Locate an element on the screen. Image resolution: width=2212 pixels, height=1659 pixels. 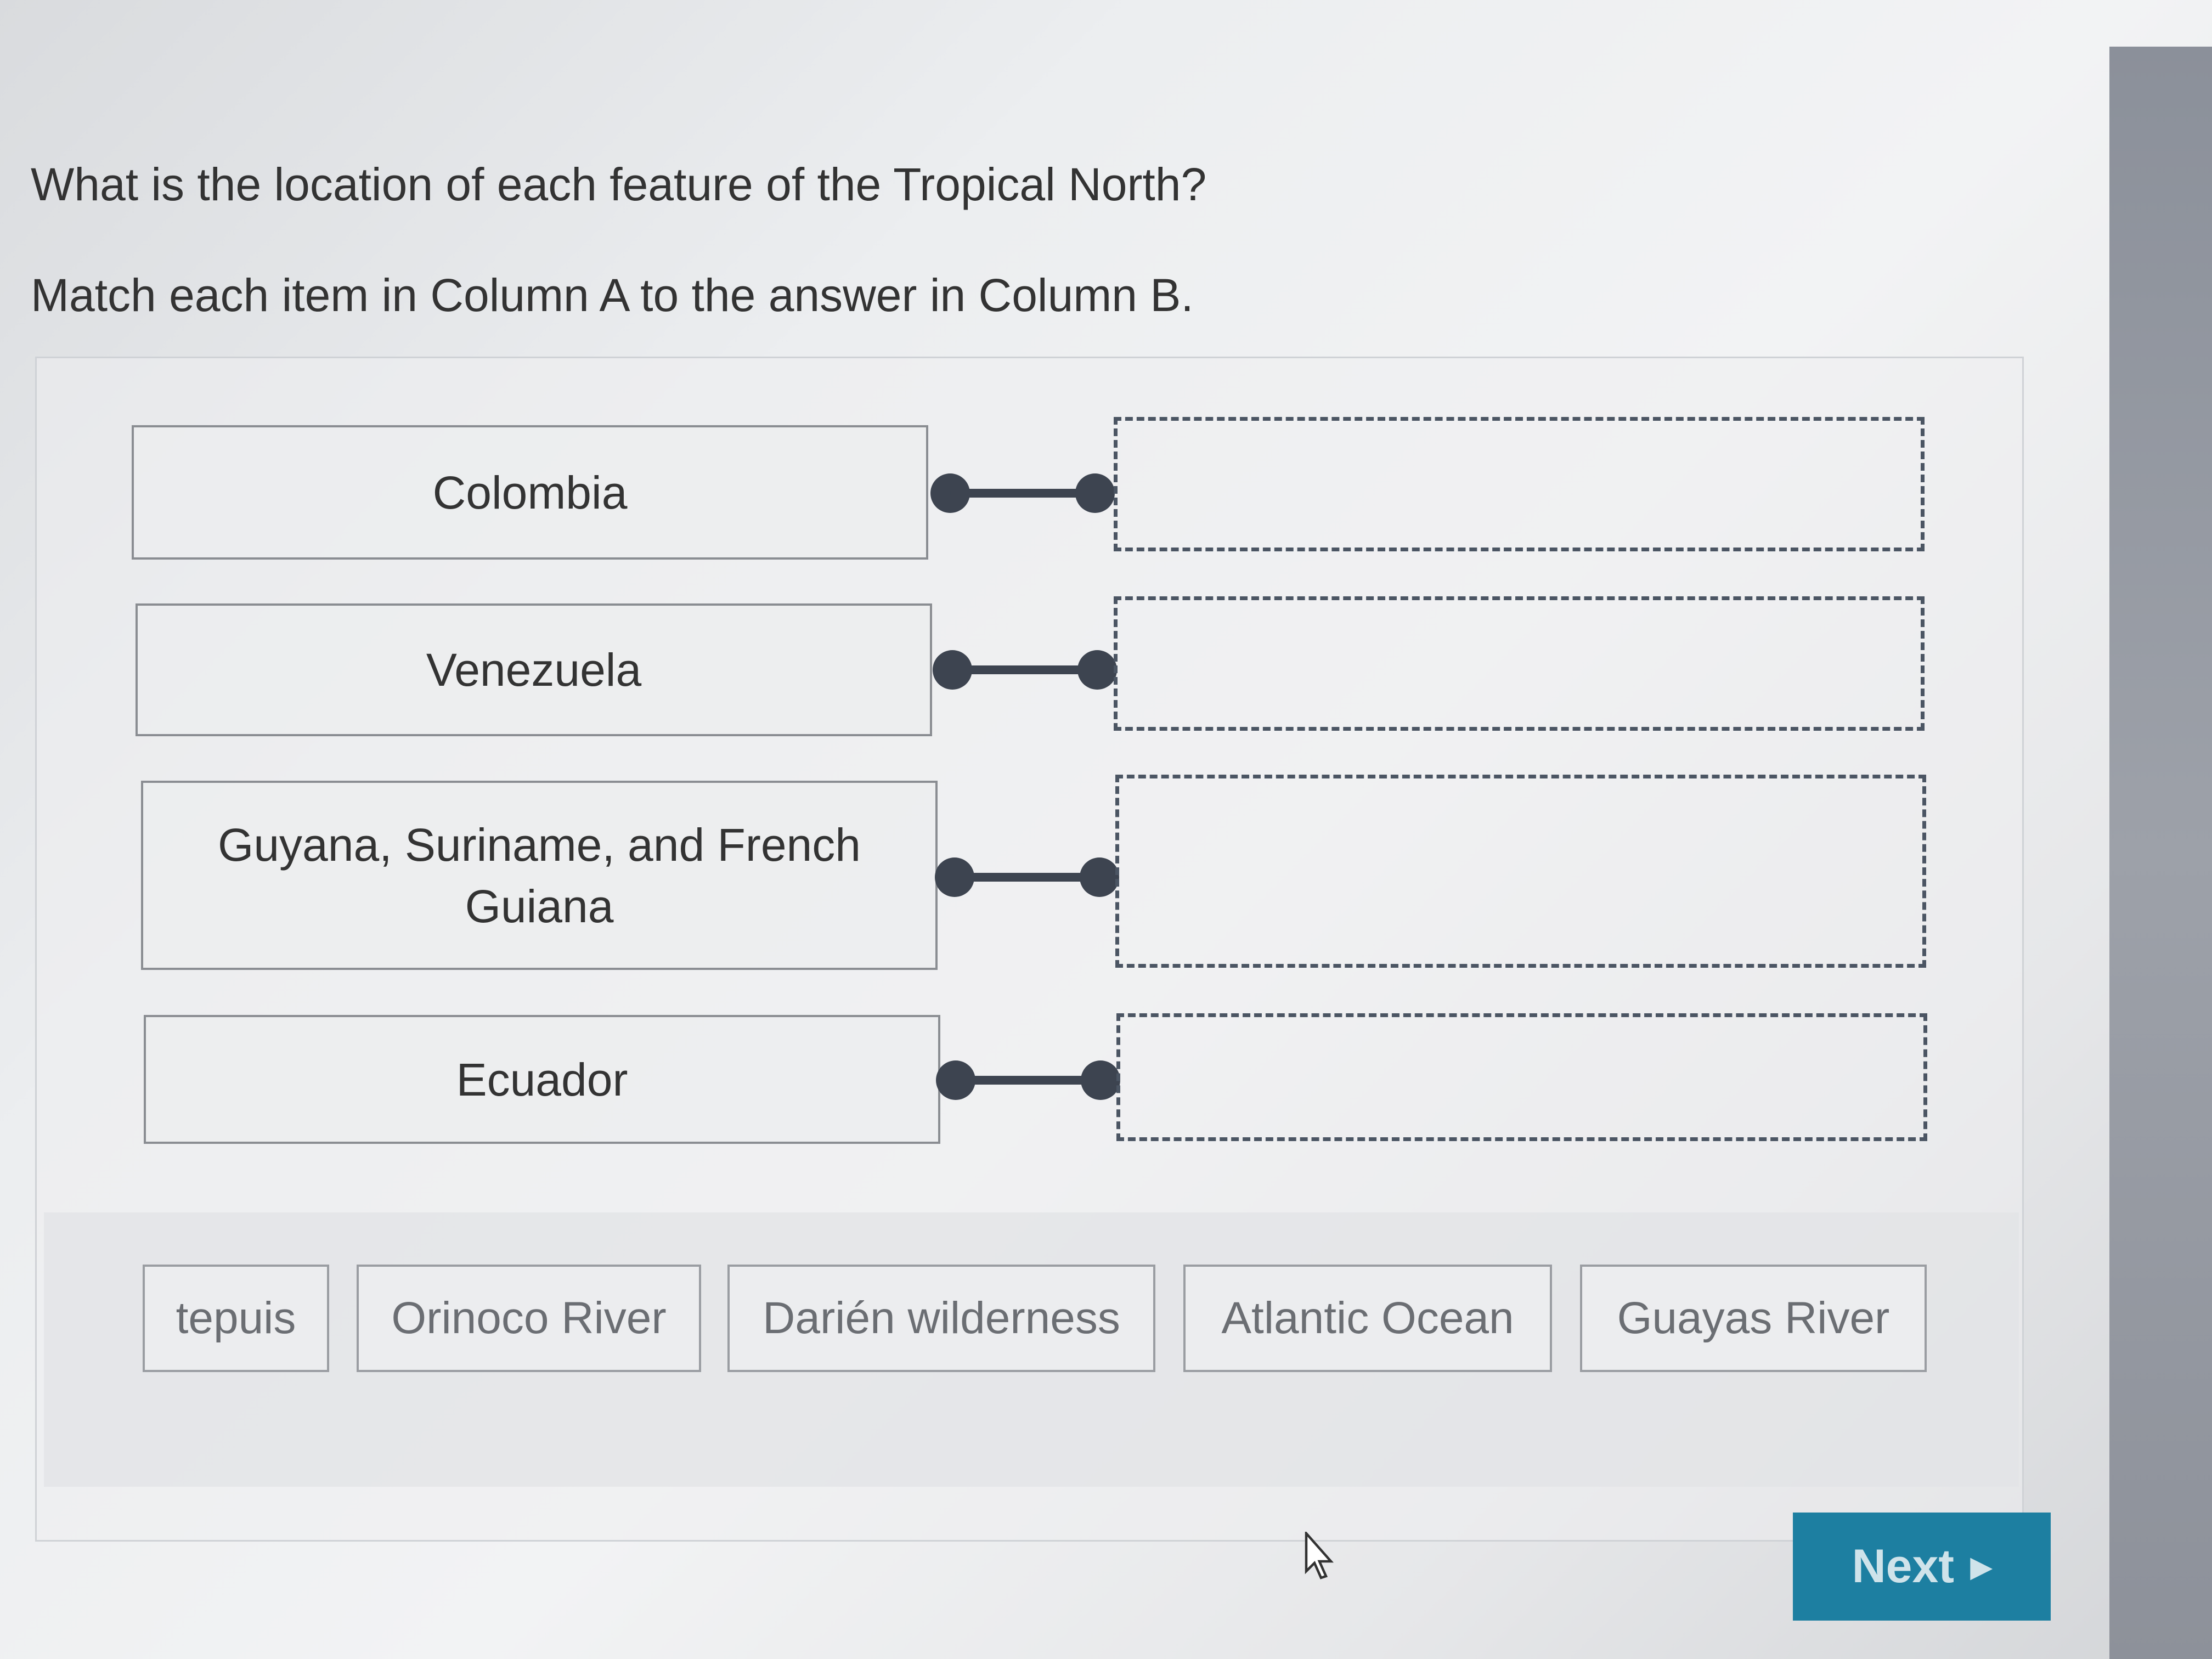
answer-chip-darien-wilderness: Darién wilderness is located at coordinates (941, 1318).